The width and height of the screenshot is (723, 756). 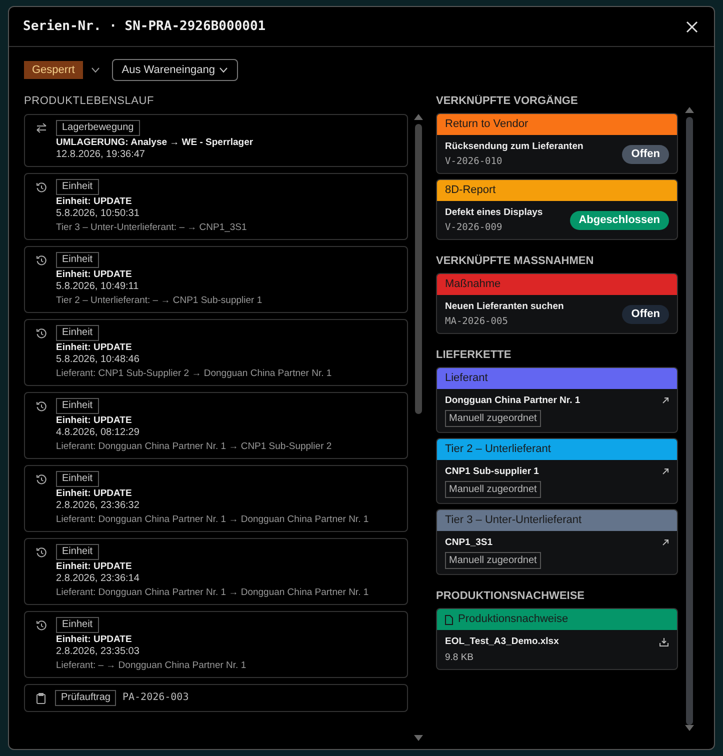 What do you see at coordinates (155, 143) in the screenshot?
I see `entry-title: UMLAGERUNG: Analyse → WE - Sperrlager` at bounding box center [155, 143].